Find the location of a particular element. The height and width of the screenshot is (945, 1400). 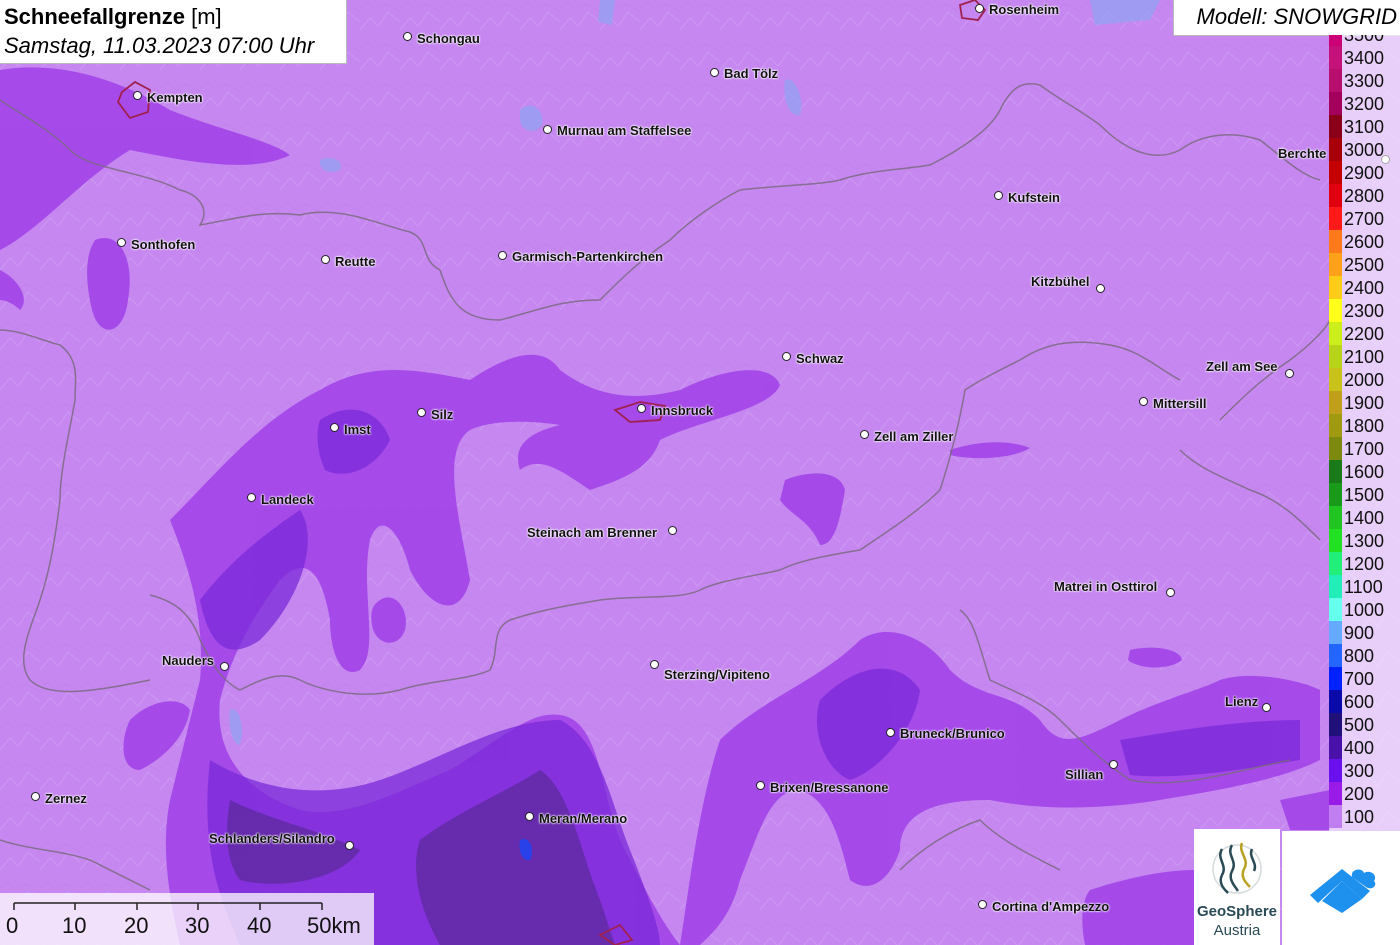

legend-label: 2000 is located at coordinates (1364, 380).